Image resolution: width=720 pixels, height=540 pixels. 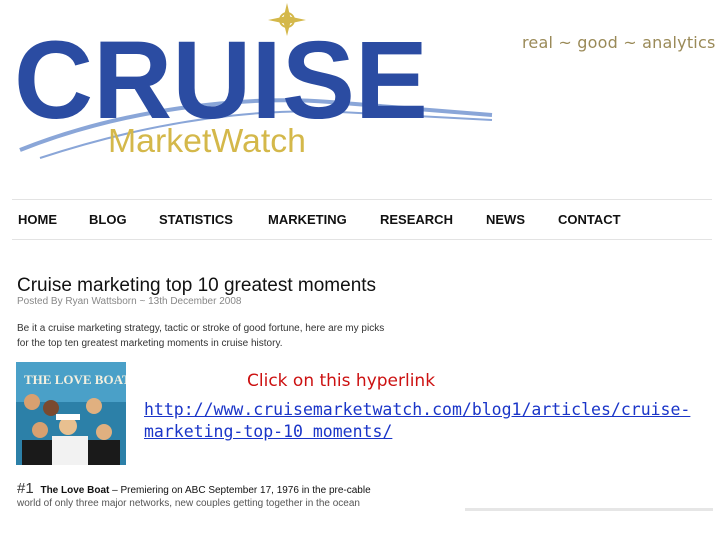 I want to click on logo-subtitle: MarketWatch, so click(x=207, y=140).